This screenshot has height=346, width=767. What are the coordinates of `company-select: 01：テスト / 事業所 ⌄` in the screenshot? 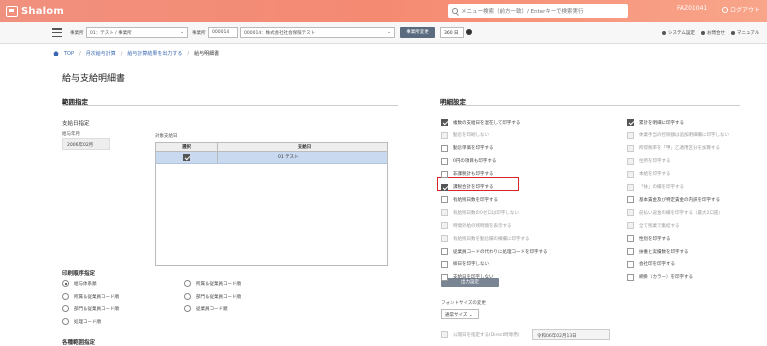 It's located at (137, 32).